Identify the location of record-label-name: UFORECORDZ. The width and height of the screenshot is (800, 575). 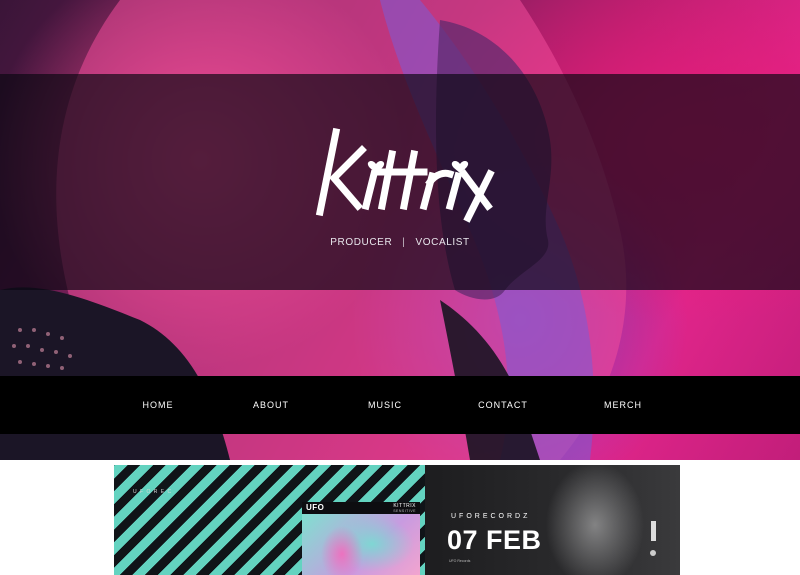
(491, 516).